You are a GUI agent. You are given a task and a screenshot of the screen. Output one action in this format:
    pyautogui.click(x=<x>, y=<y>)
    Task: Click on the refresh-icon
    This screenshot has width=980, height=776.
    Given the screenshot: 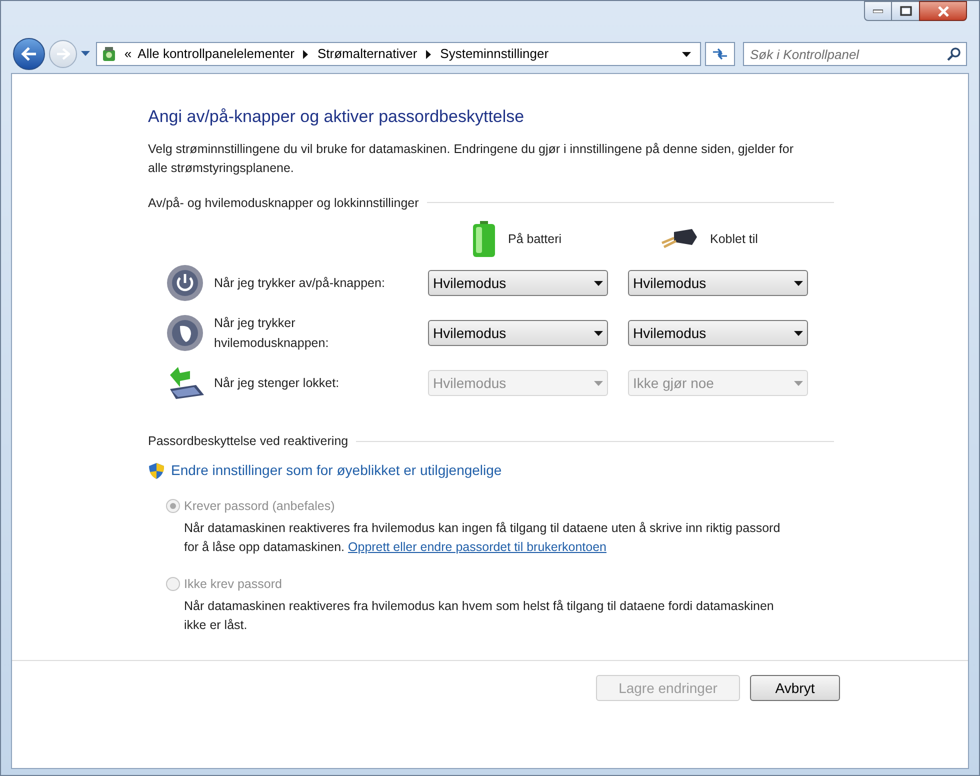 What is the action you would take?
    pyautogui.click(x=720, y=54)
    